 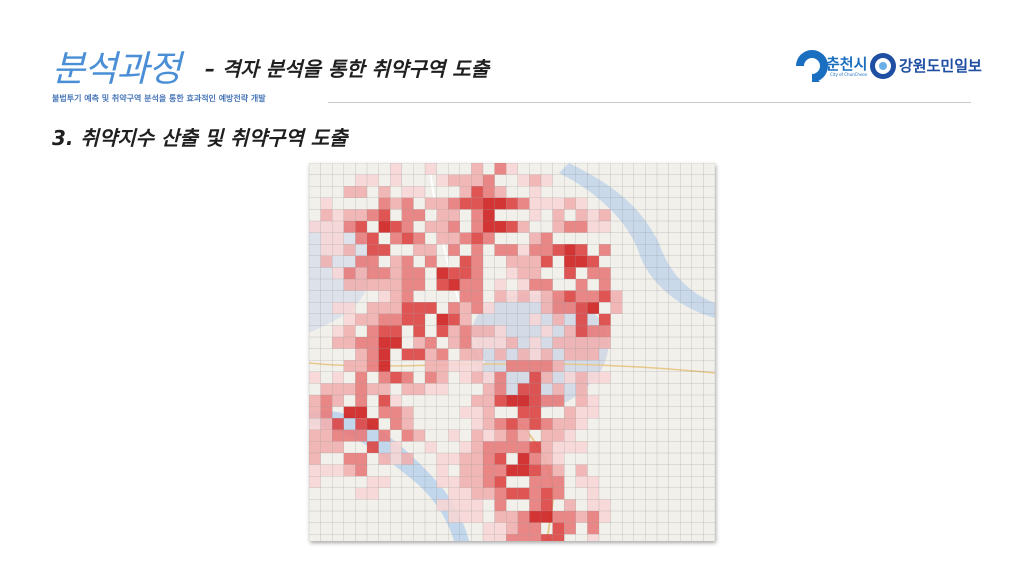 What do you see at coordinates (347, 69) in the screenshot?
I see `page-title-description: – 격자 분석을 통한 취약구역 도출` at bounding box center [347, 69].